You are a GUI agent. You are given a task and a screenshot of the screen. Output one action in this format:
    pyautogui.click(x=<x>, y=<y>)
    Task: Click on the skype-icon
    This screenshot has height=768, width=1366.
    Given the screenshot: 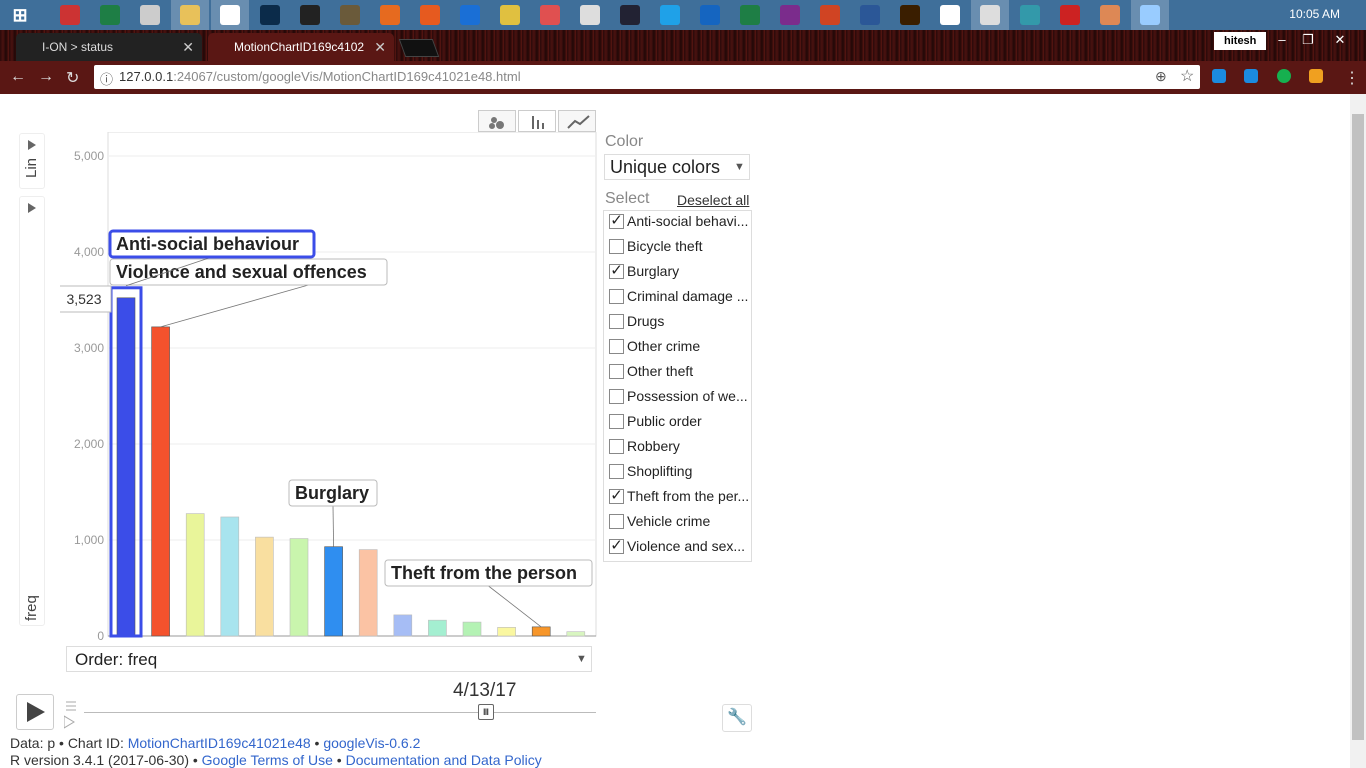 What is the action you would take?
    pyautogui.click(x=670, y=15)
    